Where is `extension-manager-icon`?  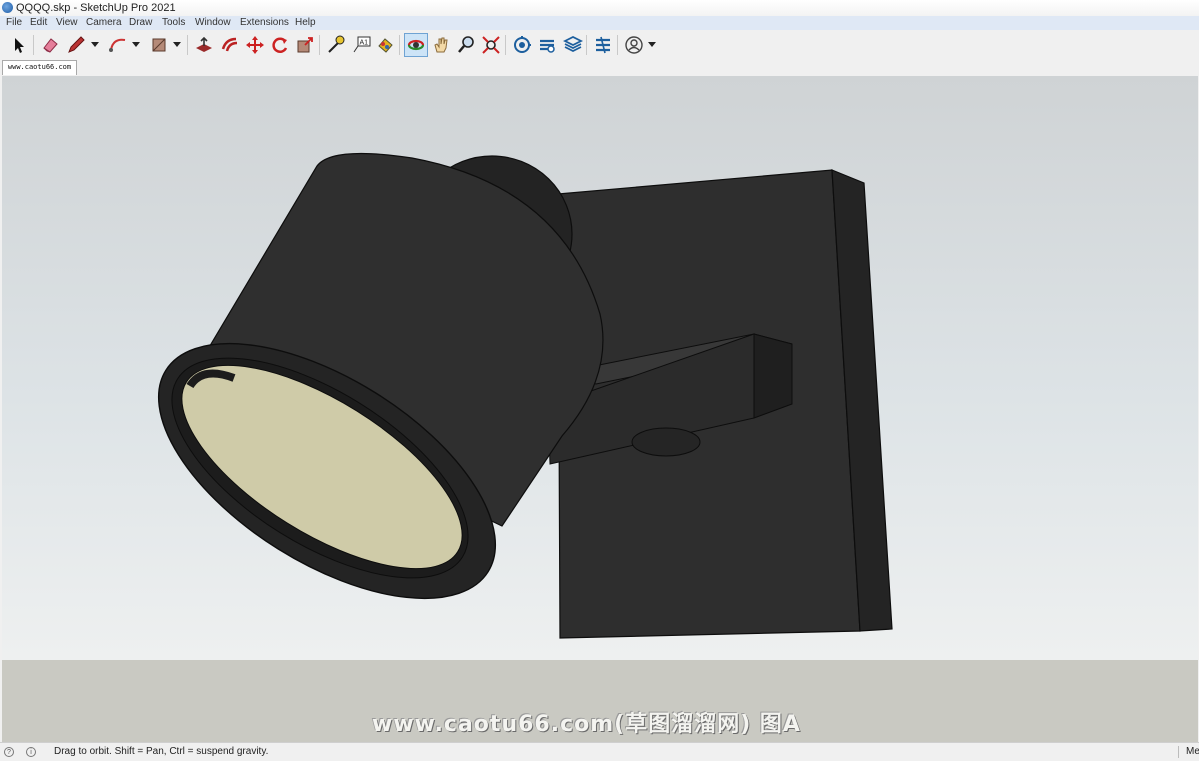
extension-manager-icon is located at coordinates (603, 45).